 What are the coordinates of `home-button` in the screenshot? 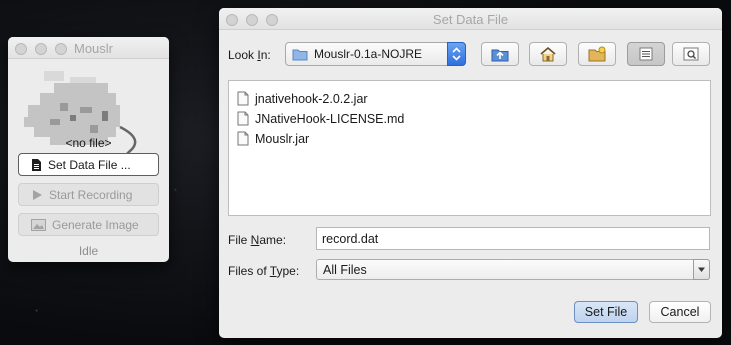 It's located at (548, 54).